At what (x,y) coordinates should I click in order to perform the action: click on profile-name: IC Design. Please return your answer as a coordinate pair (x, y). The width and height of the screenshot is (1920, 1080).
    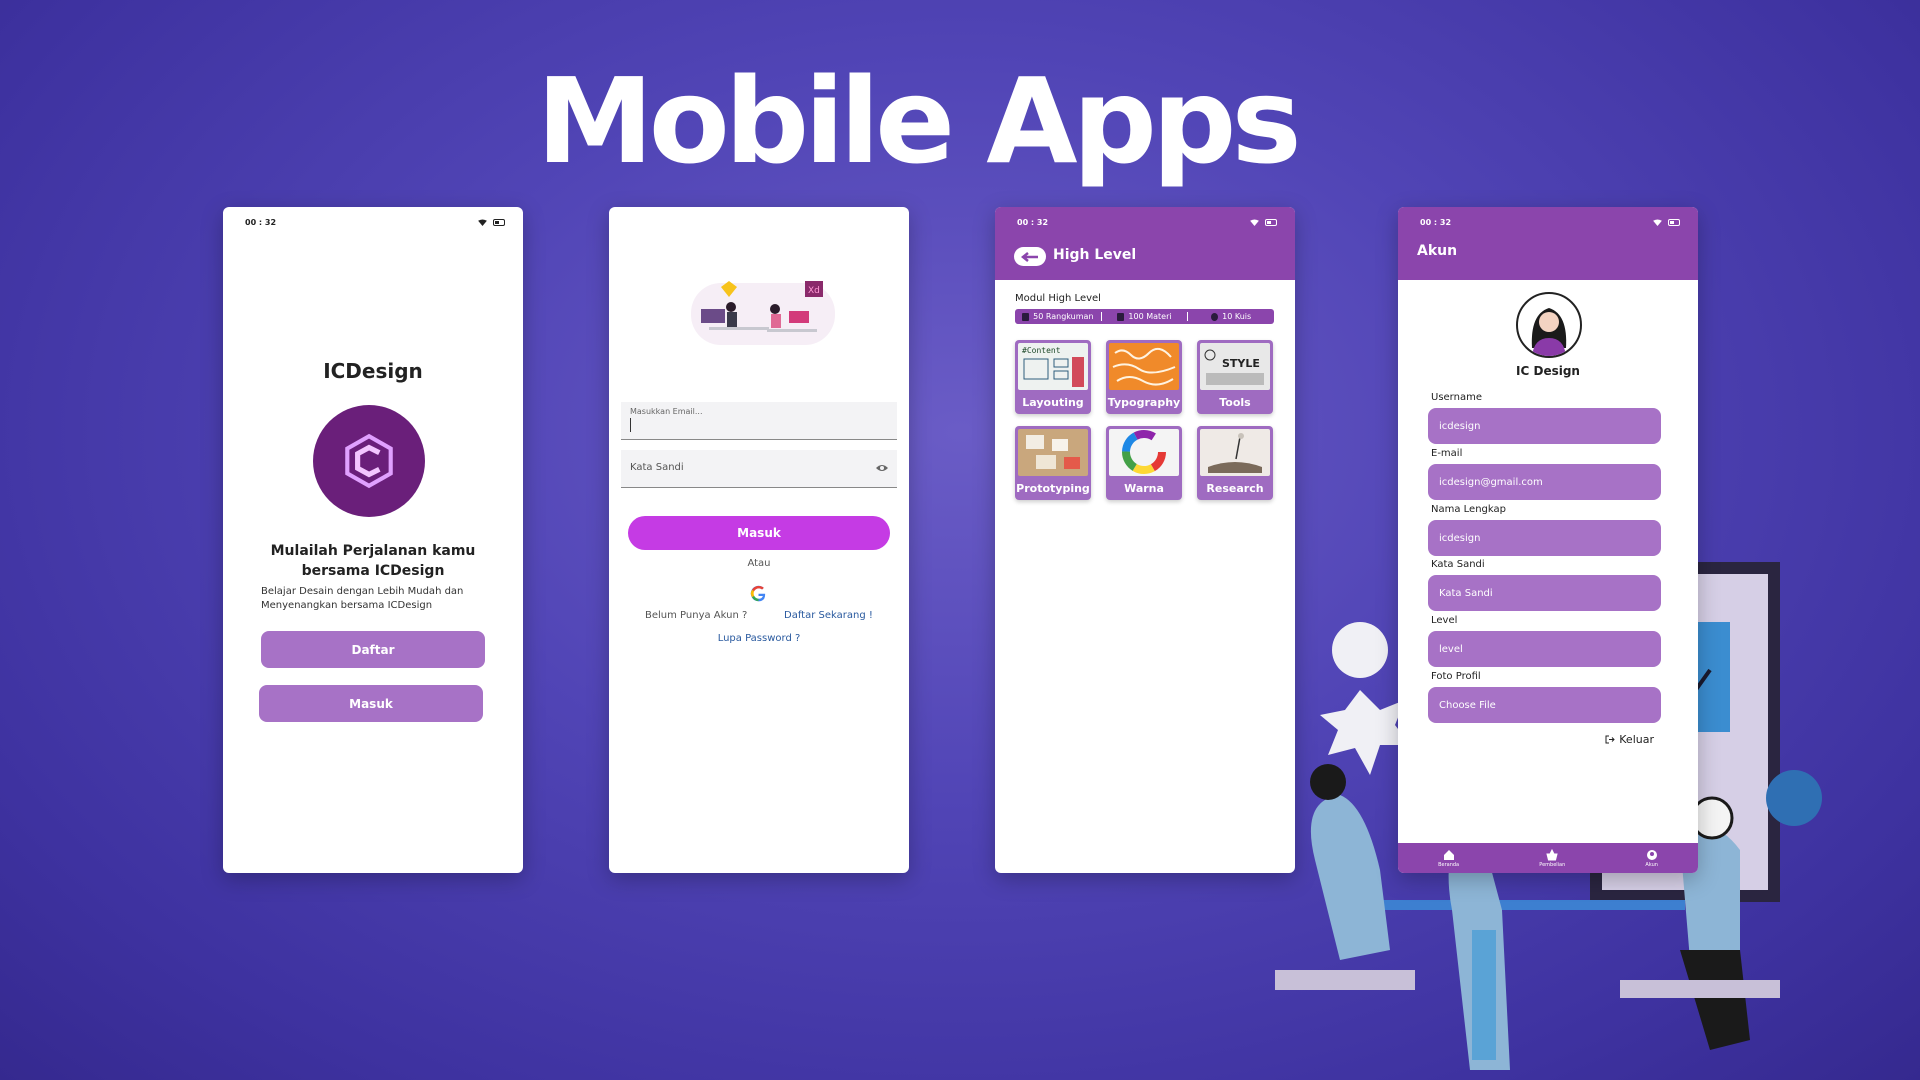
    Looking at the image, I should click on (1548, 371).